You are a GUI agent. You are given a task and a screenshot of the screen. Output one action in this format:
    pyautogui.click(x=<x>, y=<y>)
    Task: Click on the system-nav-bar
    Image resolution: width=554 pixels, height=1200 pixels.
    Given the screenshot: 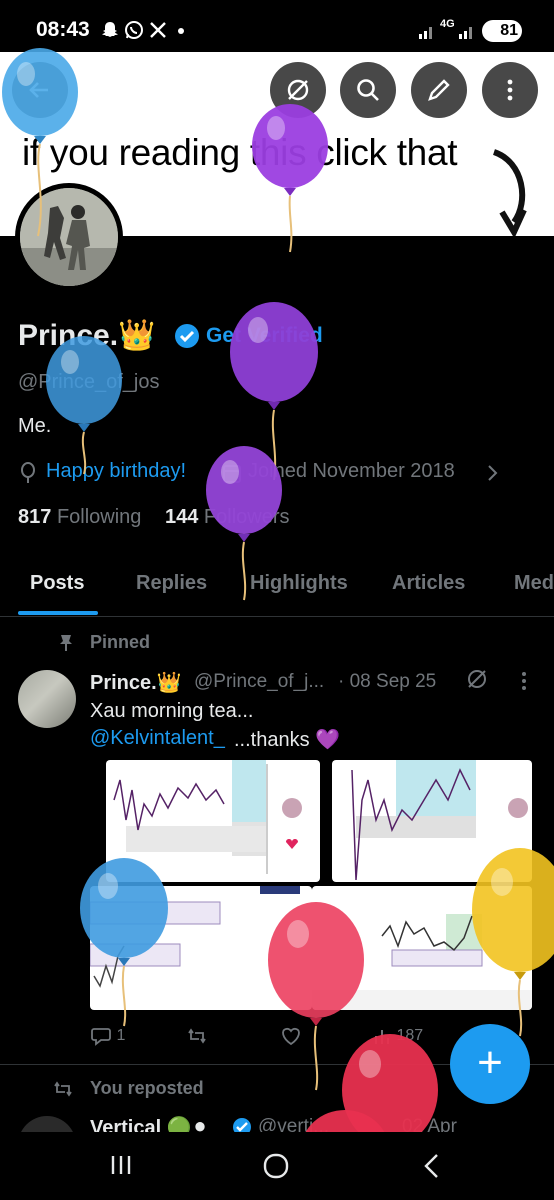 What is the action you would take?
    pyautogui.click(x=277, y=1166)
    